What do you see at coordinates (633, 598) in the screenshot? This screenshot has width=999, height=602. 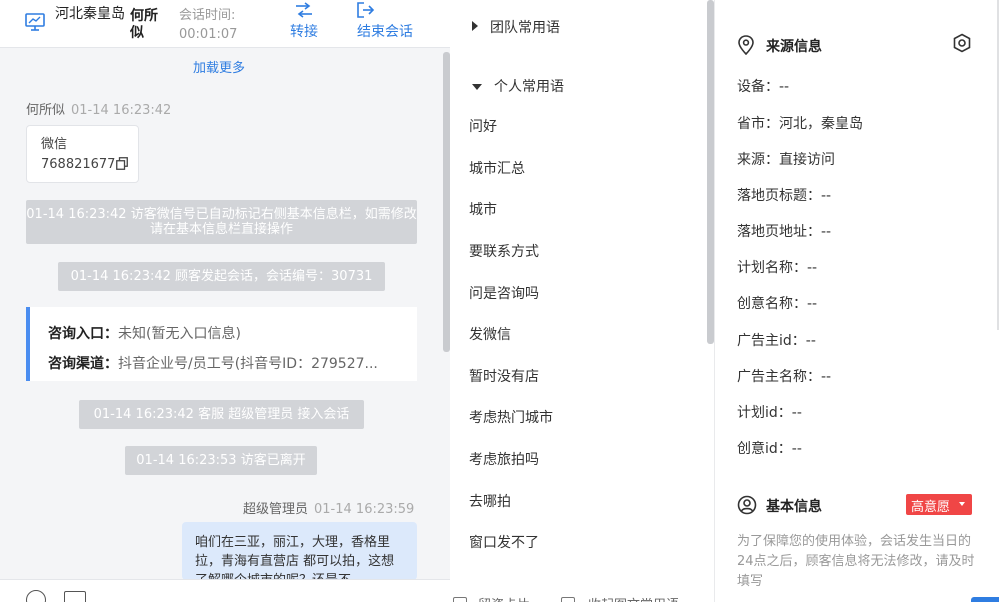 I see `collapse-phrases-label: 收起图文常用语` at bounding box center [633, 598].